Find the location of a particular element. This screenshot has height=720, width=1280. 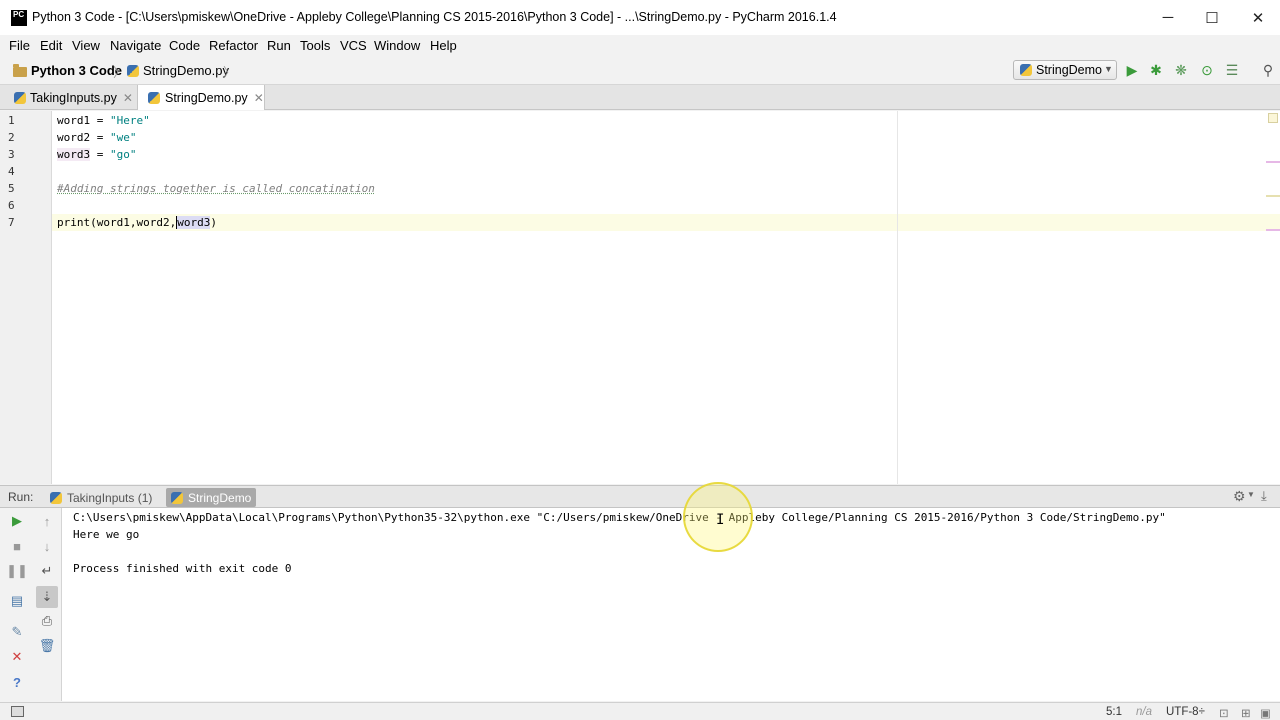

run-panel-toolbar: ▶ ■ ❚❚ ▤ ✎ ✕ ? ↑ ↓ ↵ ⇣ ⎙ 🗑 is located at coordinates (31, 604).